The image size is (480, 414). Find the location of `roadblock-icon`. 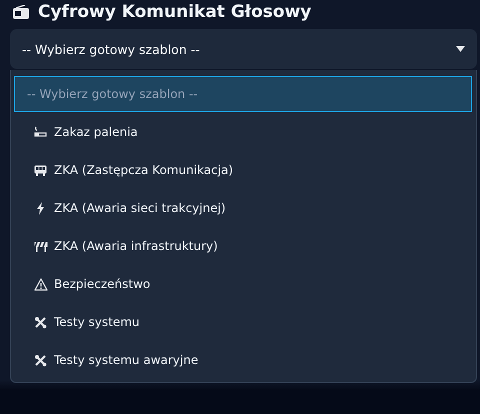

roadblock-icon is located at coordinates (41, 246).